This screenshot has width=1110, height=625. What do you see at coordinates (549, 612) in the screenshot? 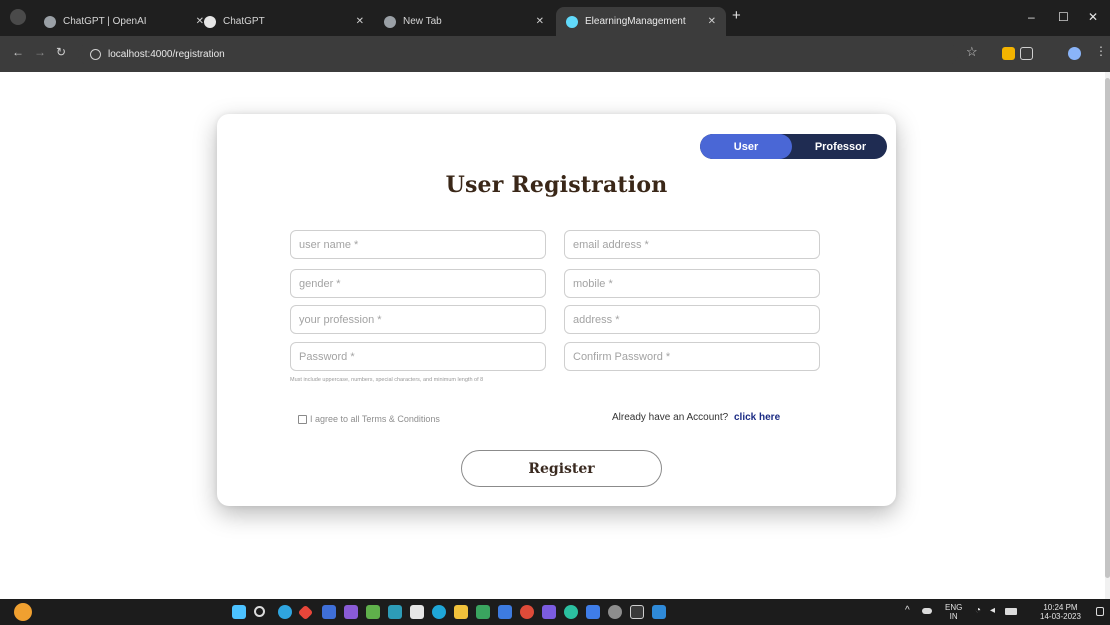
I see `app-violet-icon` at bounding box center [549, 612].